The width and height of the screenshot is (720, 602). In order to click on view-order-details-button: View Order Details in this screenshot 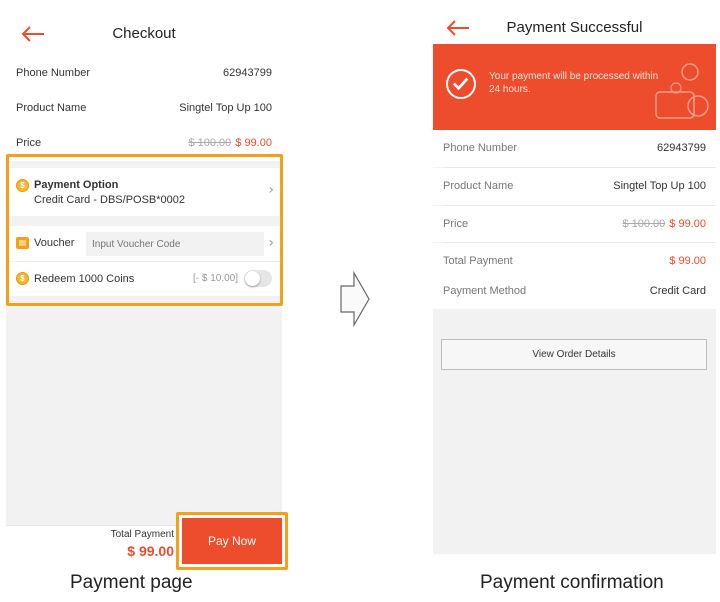, I will do `click(574, 354)`.